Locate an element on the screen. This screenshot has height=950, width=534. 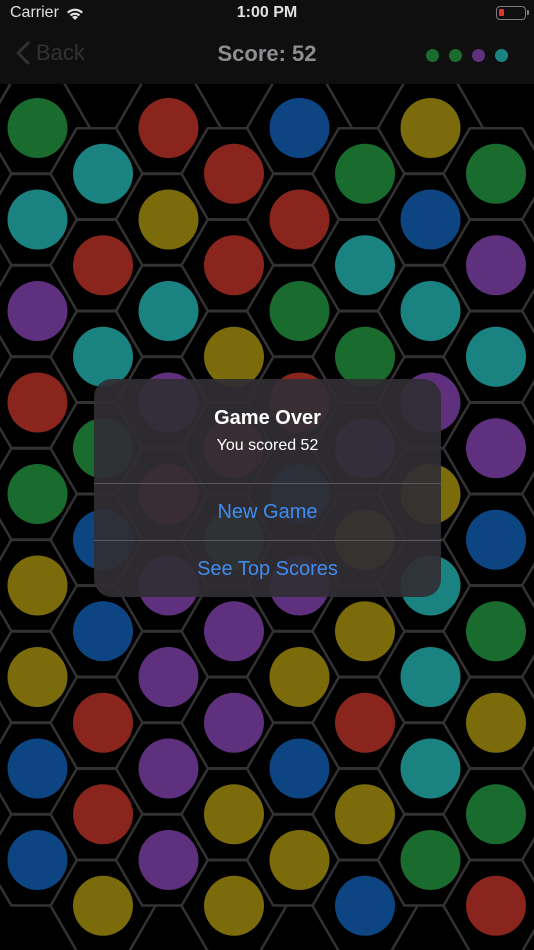
see-top-scores-button: See Top Scores is located at coordinates (267, 569).